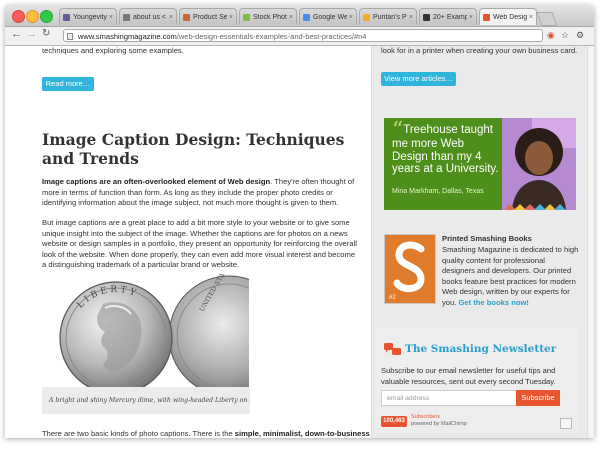 This screenshot has width=600, height=457. I want to click on tab-title: Stock Photos | S, so click(270, 17).